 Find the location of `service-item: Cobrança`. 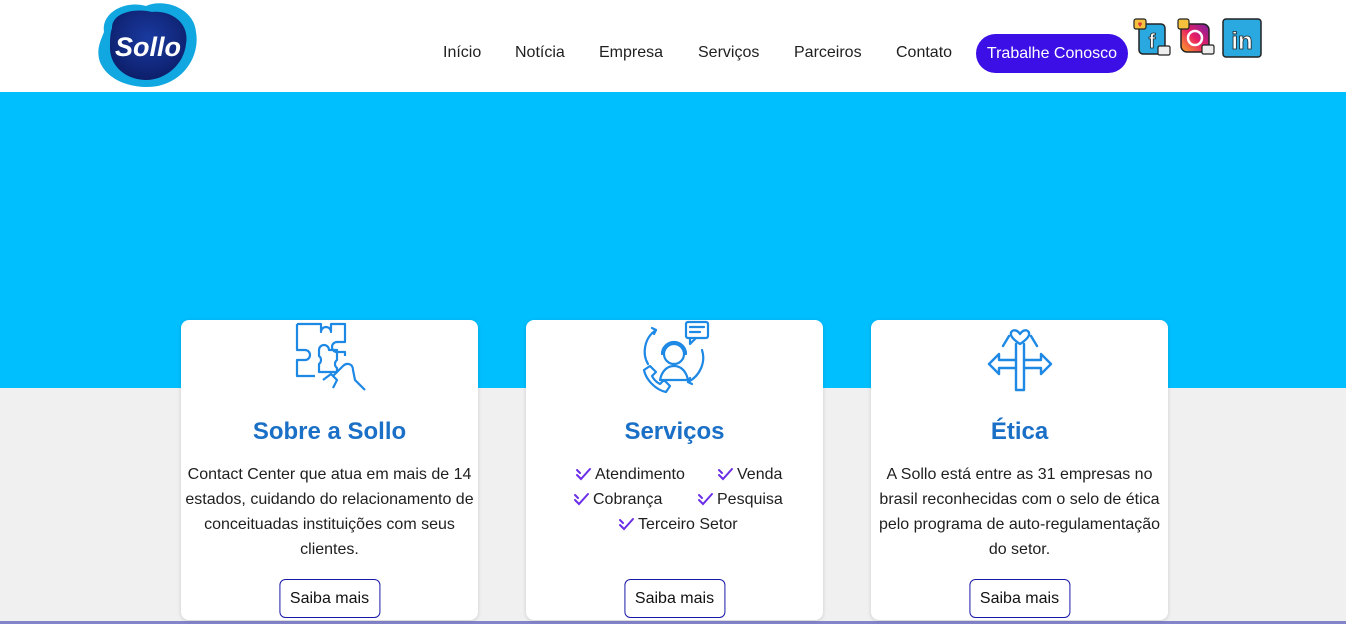

service-item: Cobrança is located at coordinates (617, 499).